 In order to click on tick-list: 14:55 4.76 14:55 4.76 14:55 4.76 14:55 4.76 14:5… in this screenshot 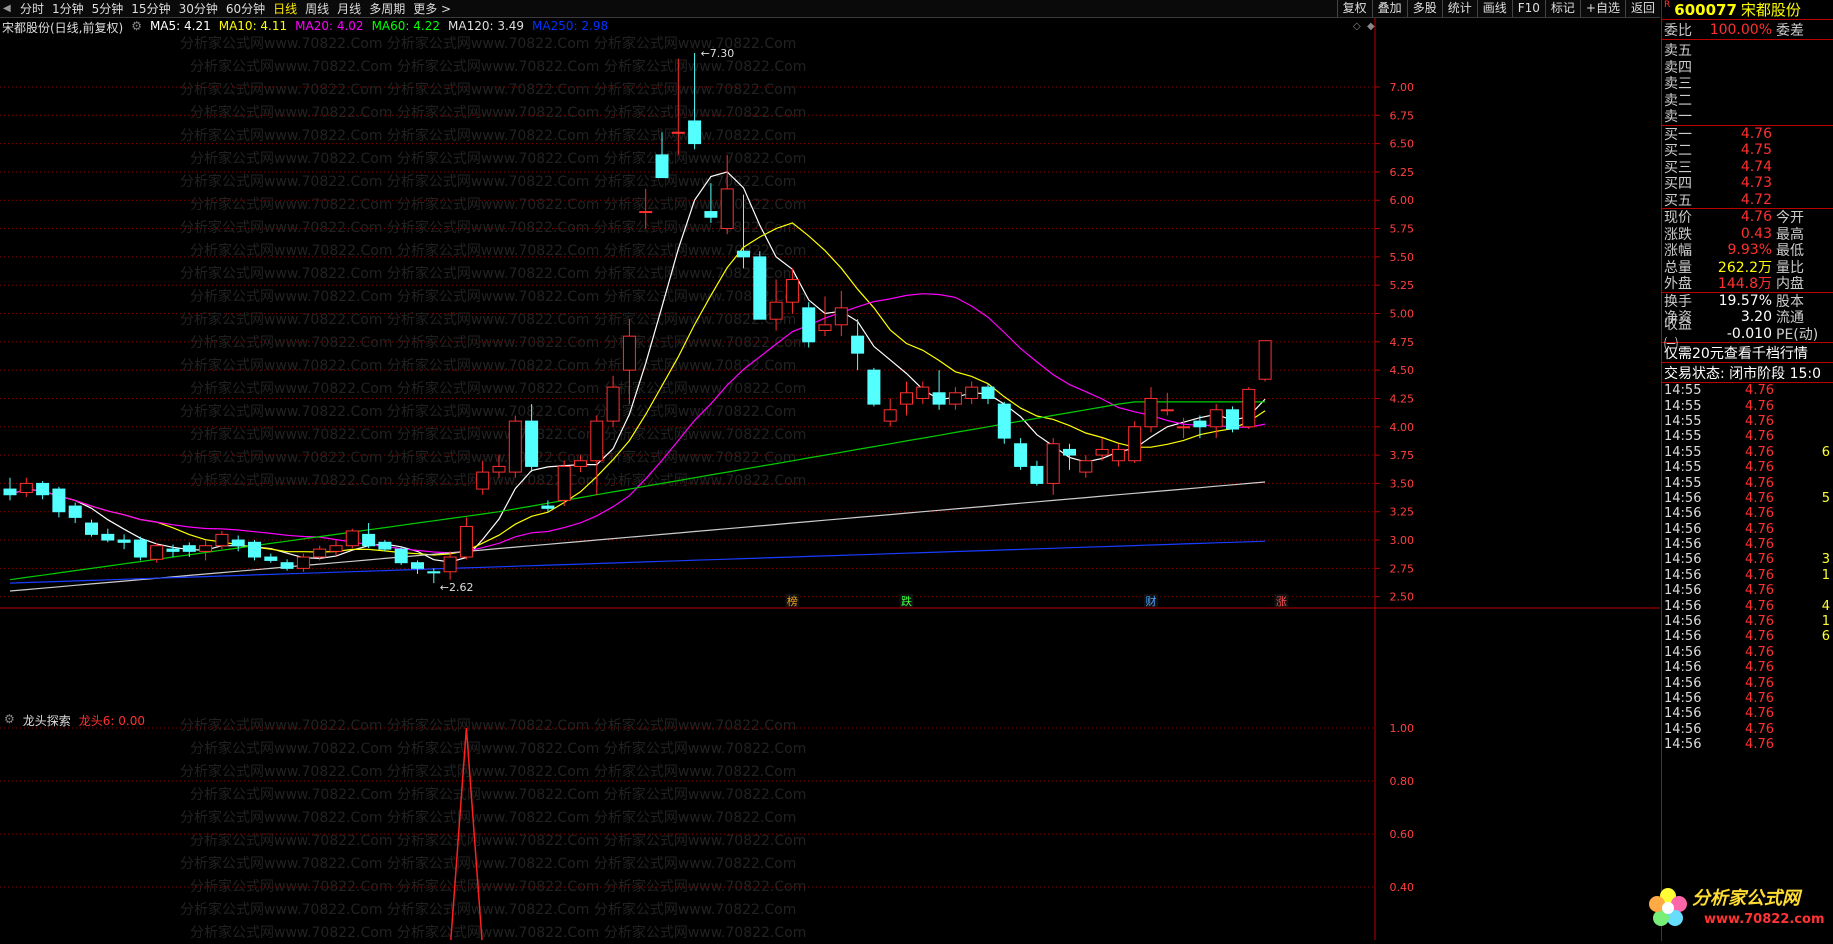, I will do `click(1747, 603)`.